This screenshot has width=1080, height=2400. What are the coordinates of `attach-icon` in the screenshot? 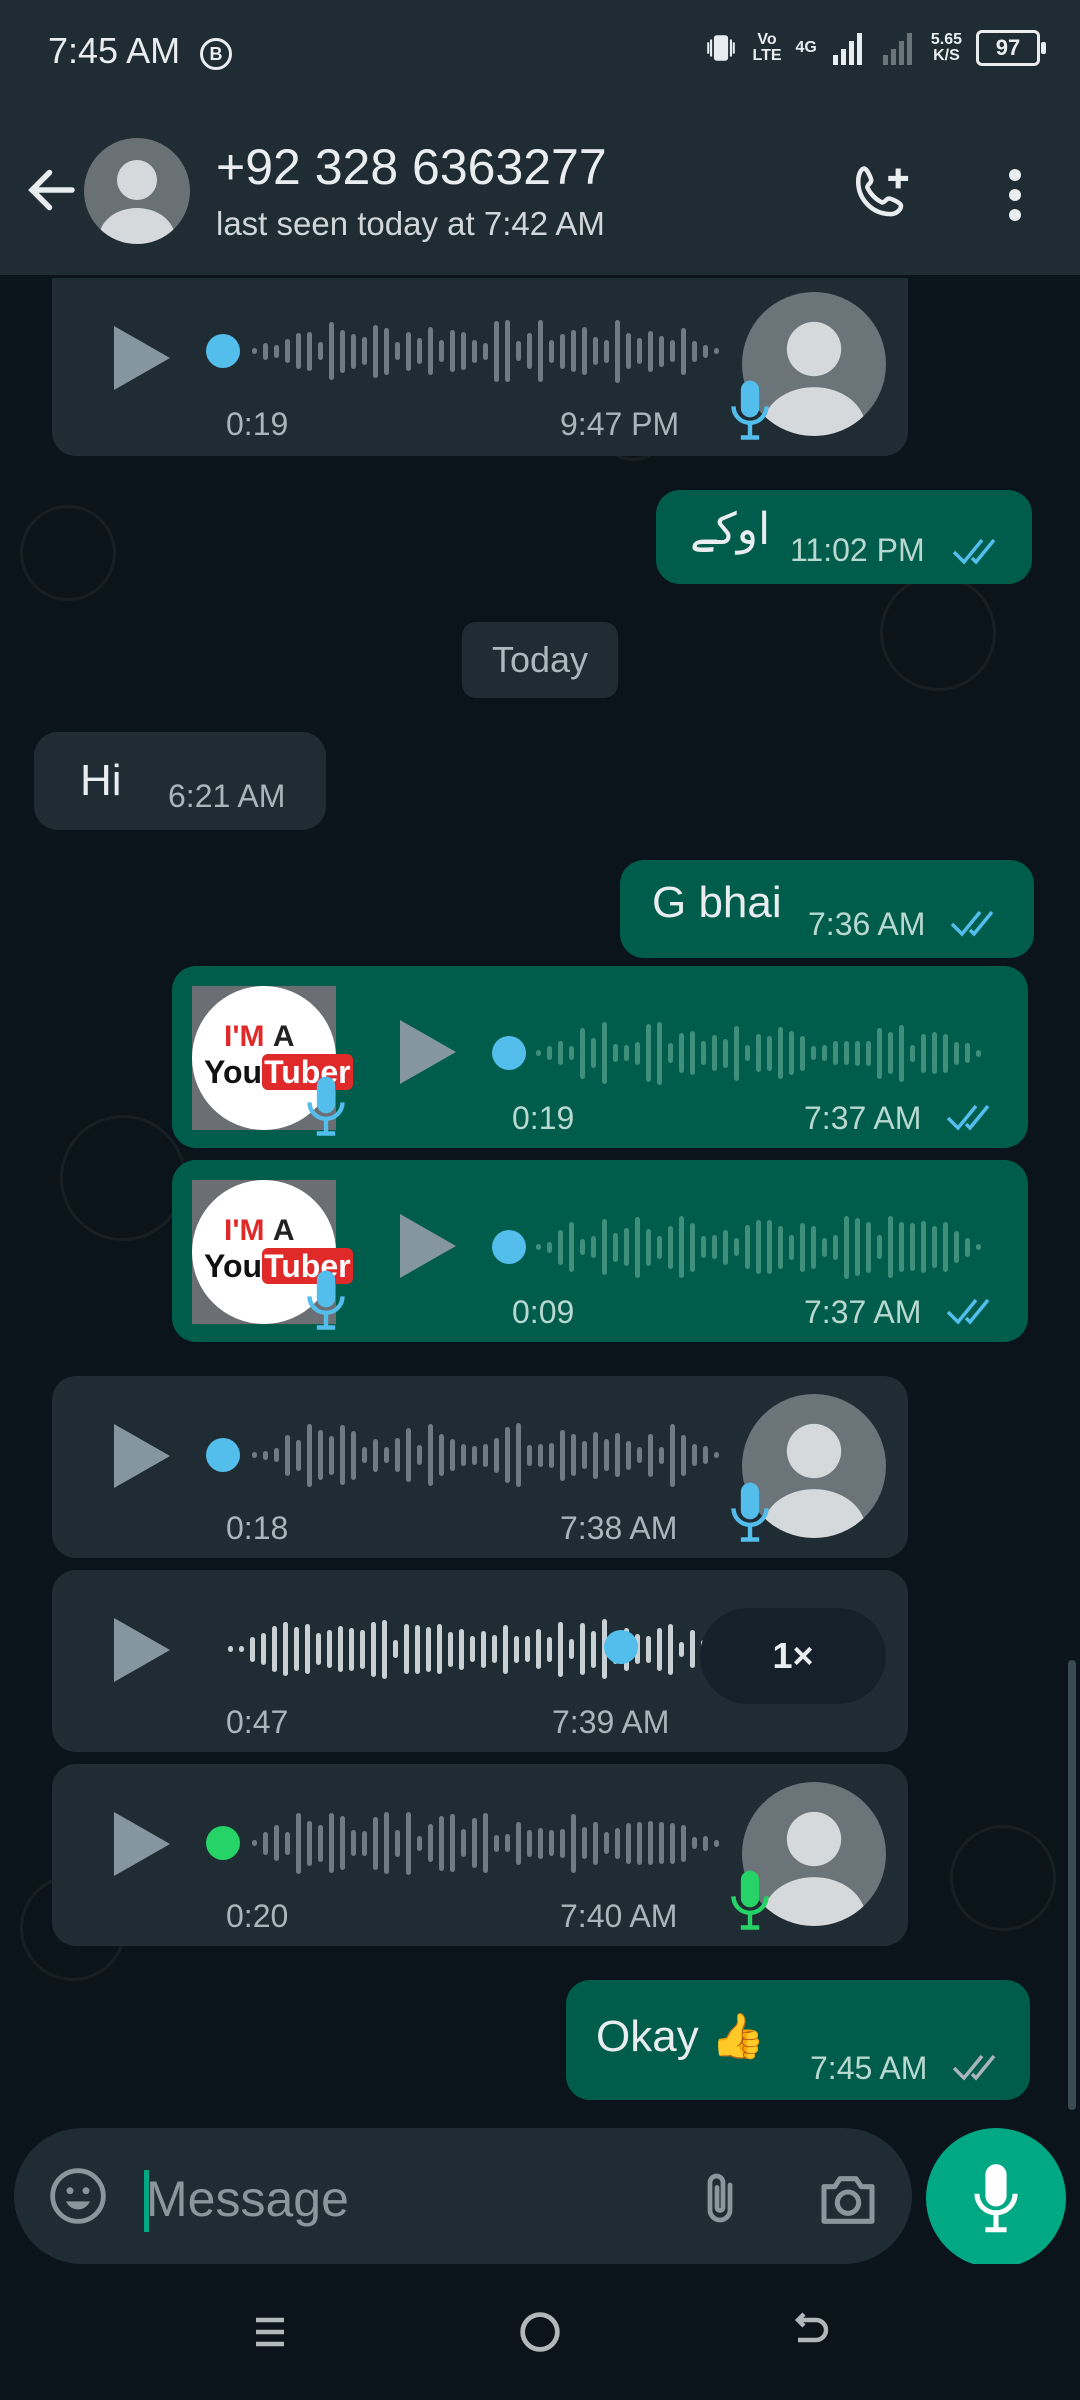 It's located at (720, 2202).